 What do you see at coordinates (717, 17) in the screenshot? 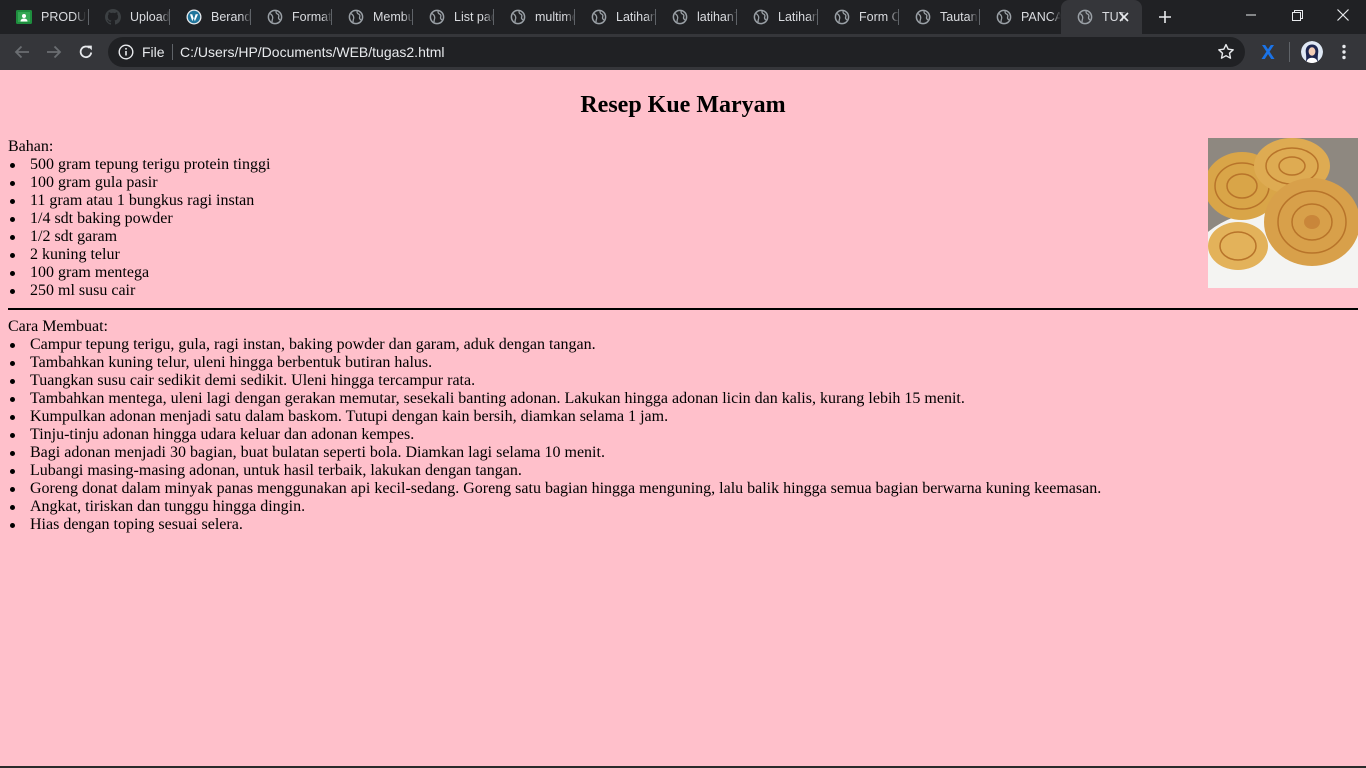
I see `tab-label: latihan7` at bounding box center [717, 17].